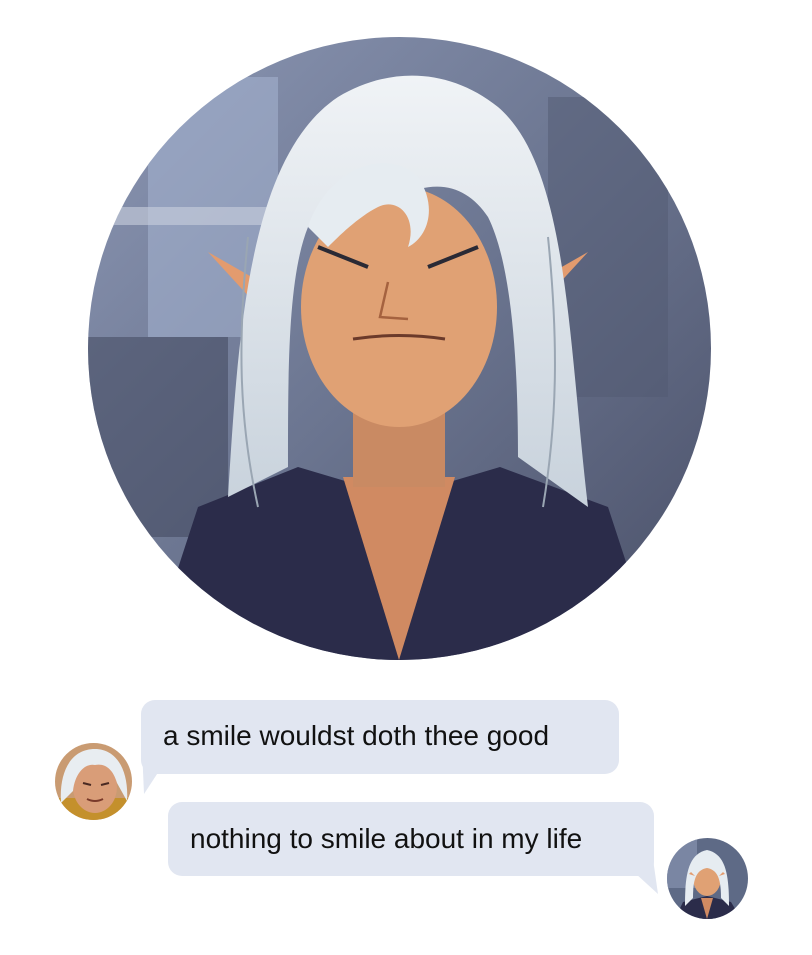 Image resolution: width=812 pixels, height=955 pixels. Describe the element at coordinates (635, 873) in the screenshot. I see `bubble-tail-right` at that location.